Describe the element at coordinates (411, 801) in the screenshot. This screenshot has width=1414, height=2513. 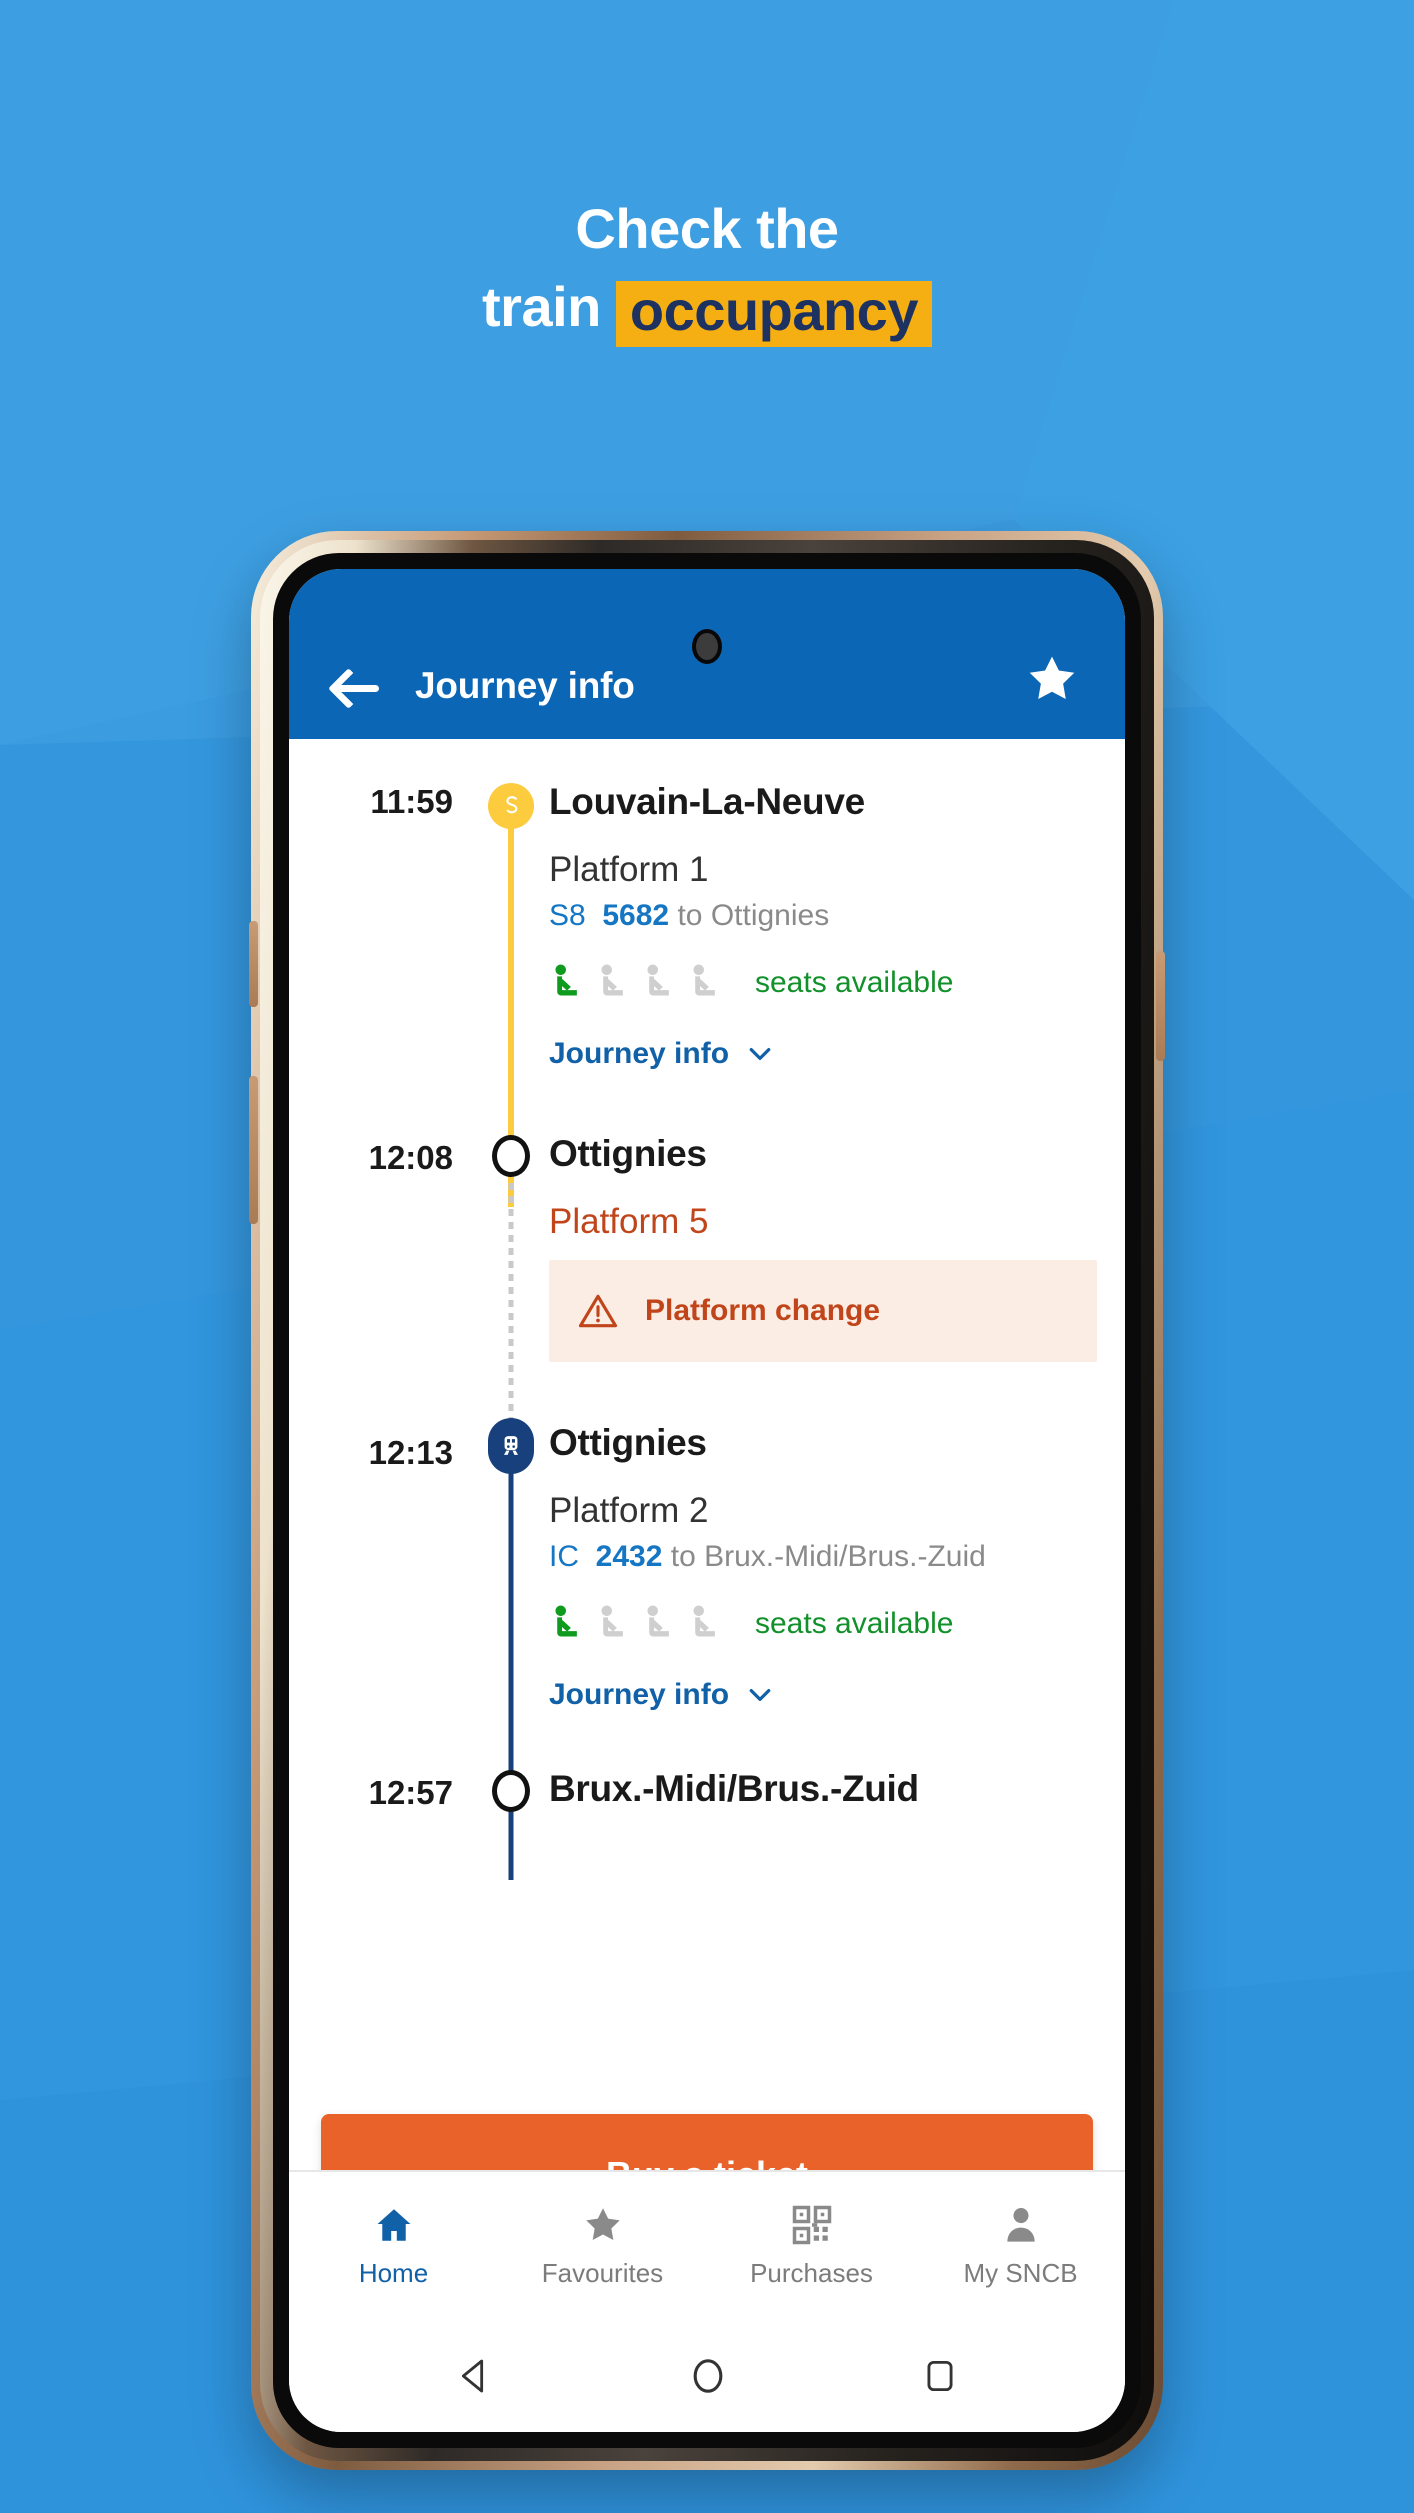
I see `stop-time: 11:59` at that location.